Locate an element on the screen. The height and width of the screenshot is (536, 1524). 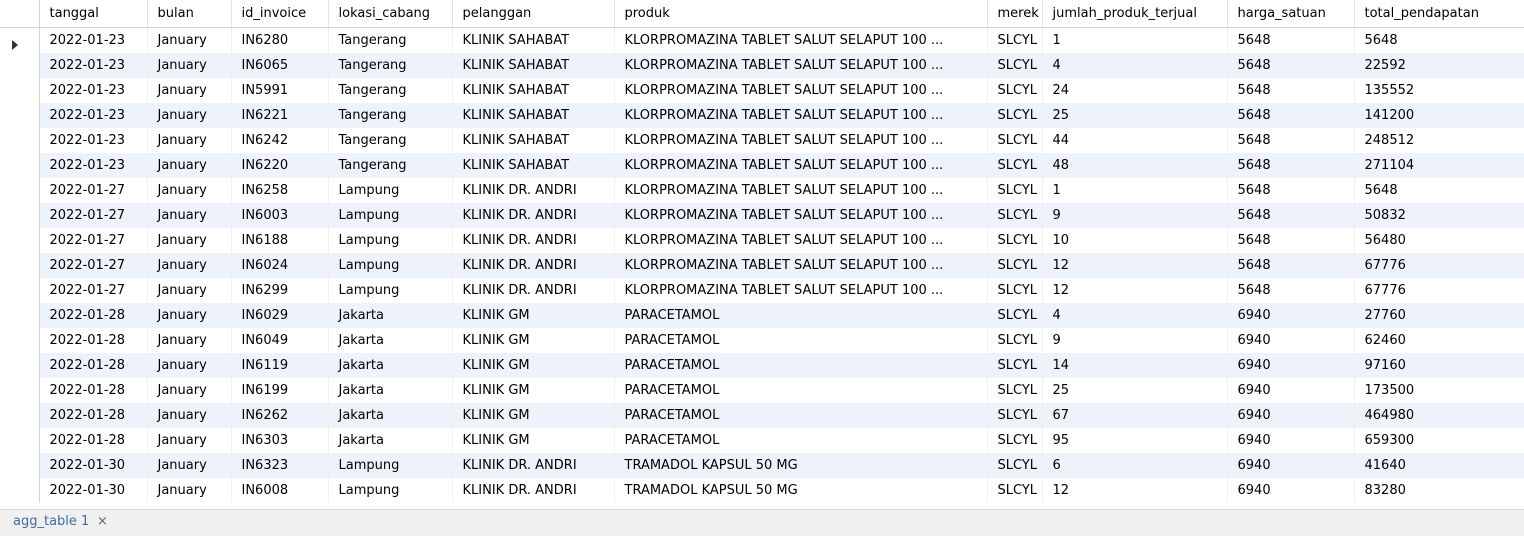
cell-id-invoice: IN6220 is located at coordinates (280, 165).